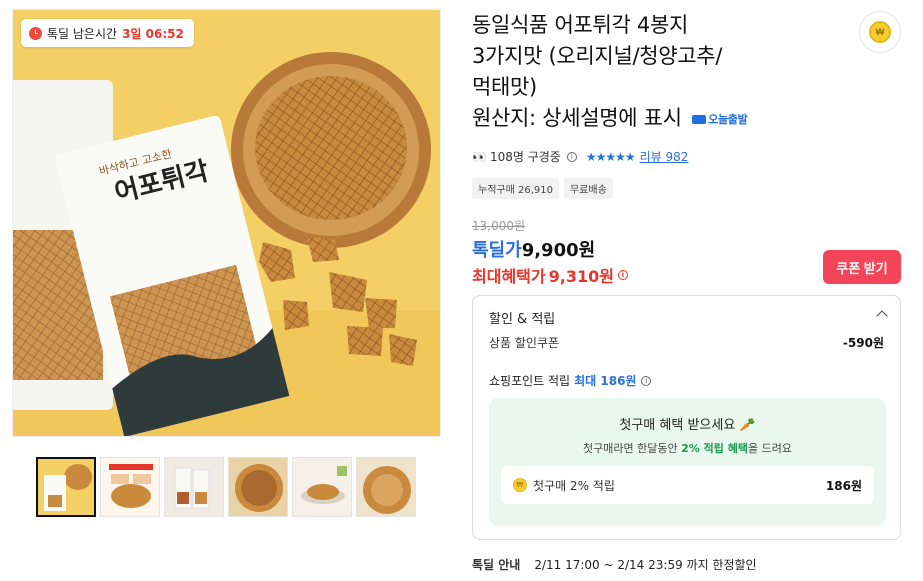 Image resolution: width=923 pixels, height=581 pixels. What do you see at coordinates (35, 33) in the screenshot?
I see `clock-icon` at bounding box center [35, 33].